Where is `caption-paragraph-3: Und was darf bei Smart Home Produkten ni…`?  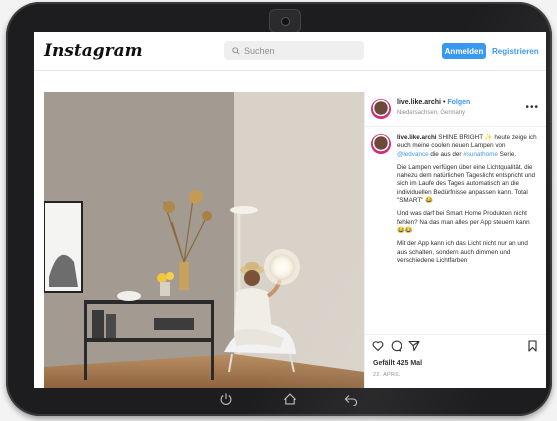 caption-paragraph-3: Und was darf bei Smart Home Produkten ni… is located at coordinates (463, 222).